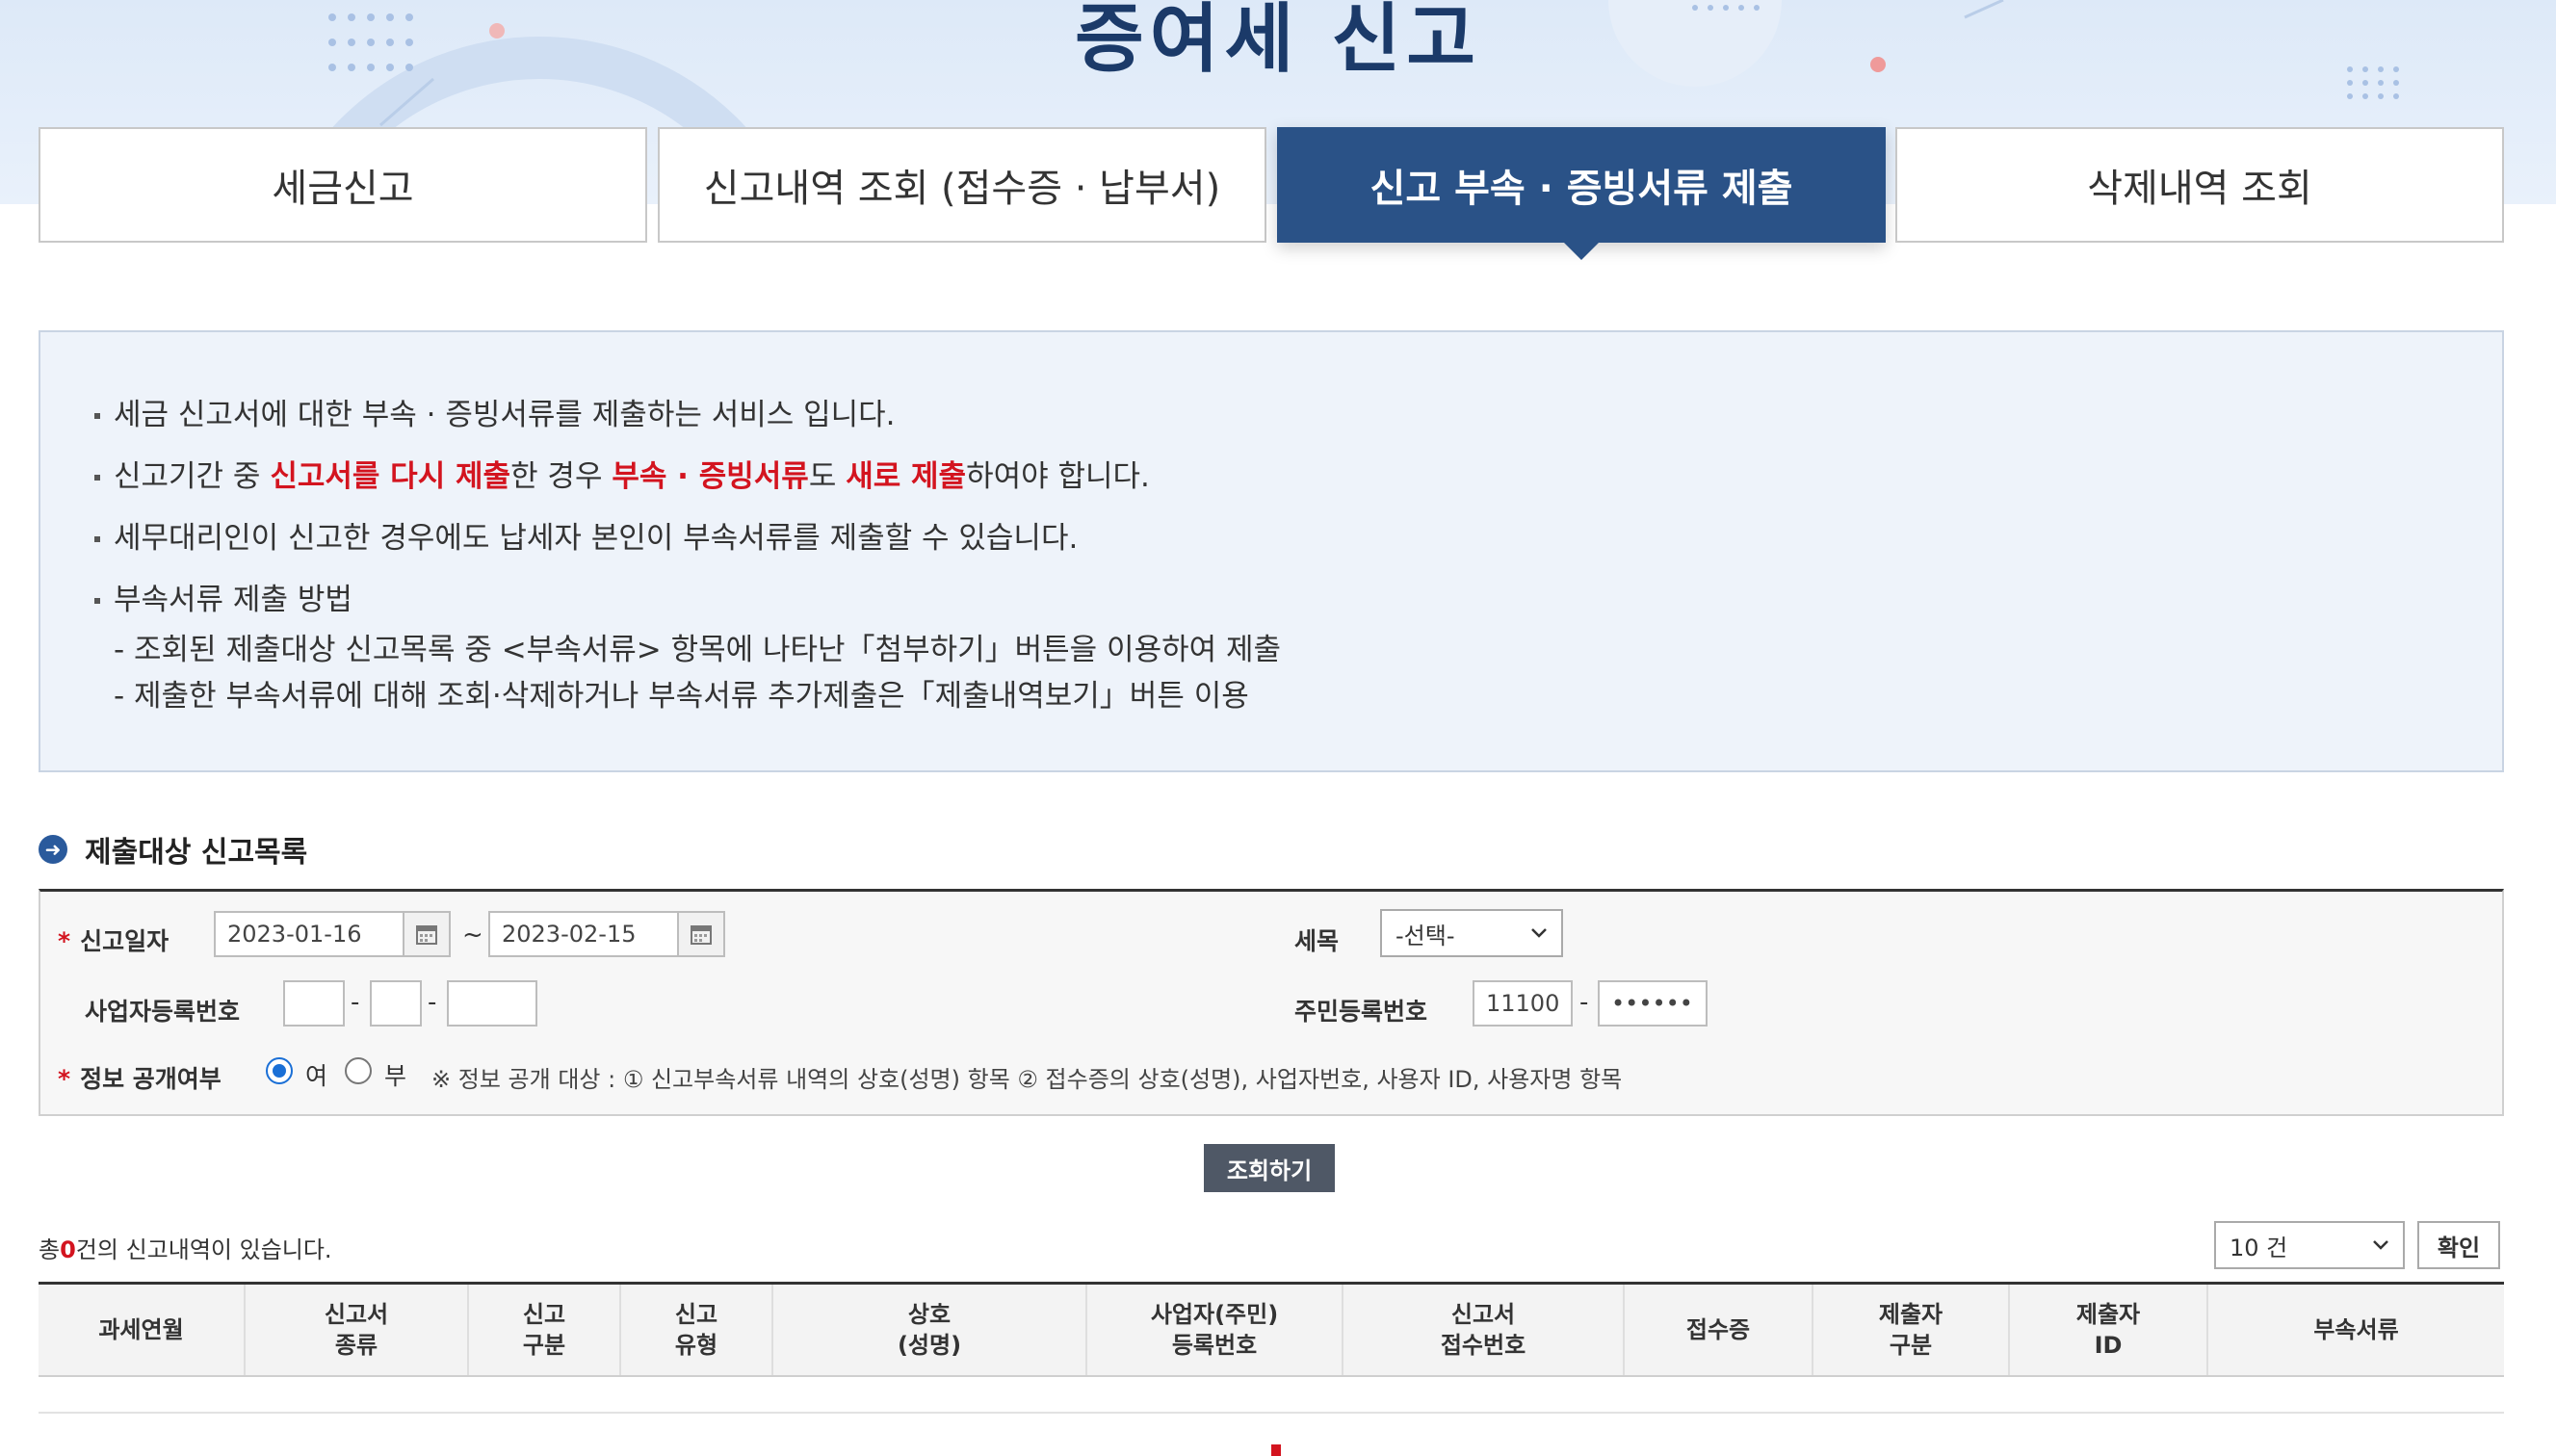 The image size is (2556, 1456). What do you see at coordinates (1278, 41) in the screenshot?
I see `page-title: 증여세 신고` at bounding box center [1278, 41].